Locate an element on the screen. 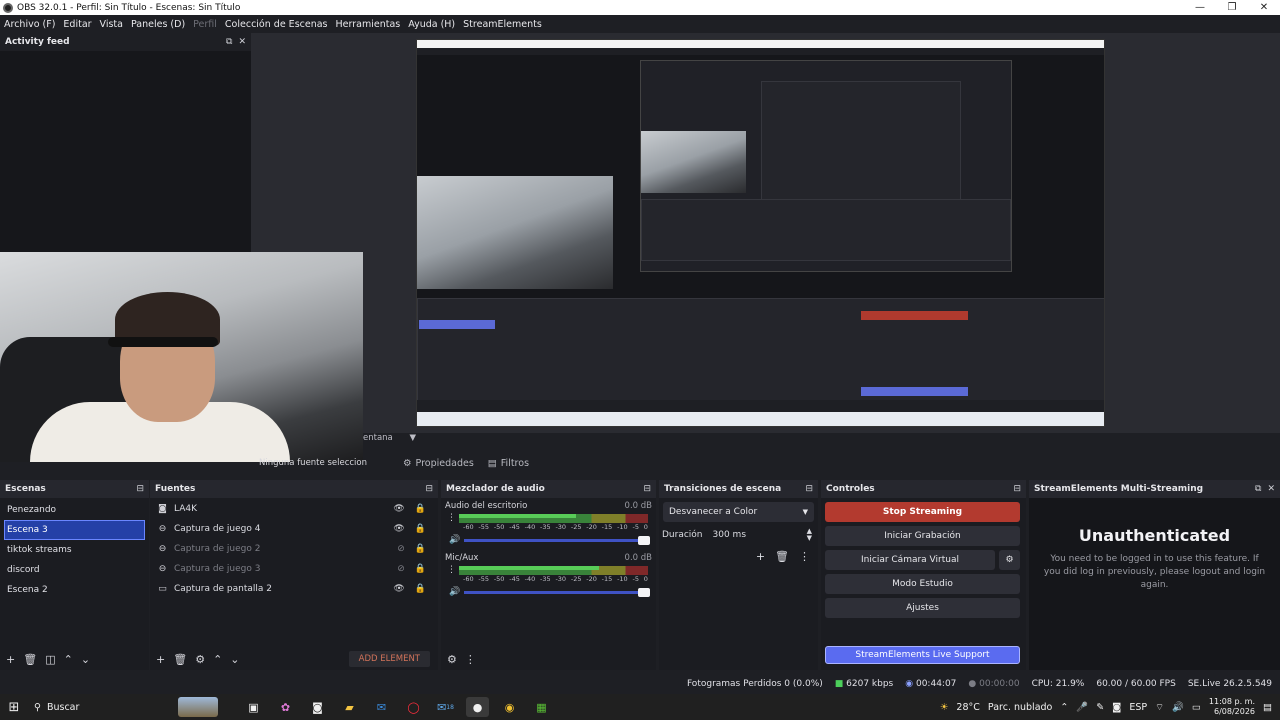 The width and height of the screenshot is (1280, 720). opera-icon: ◯ is located at coordinates (413, 707).